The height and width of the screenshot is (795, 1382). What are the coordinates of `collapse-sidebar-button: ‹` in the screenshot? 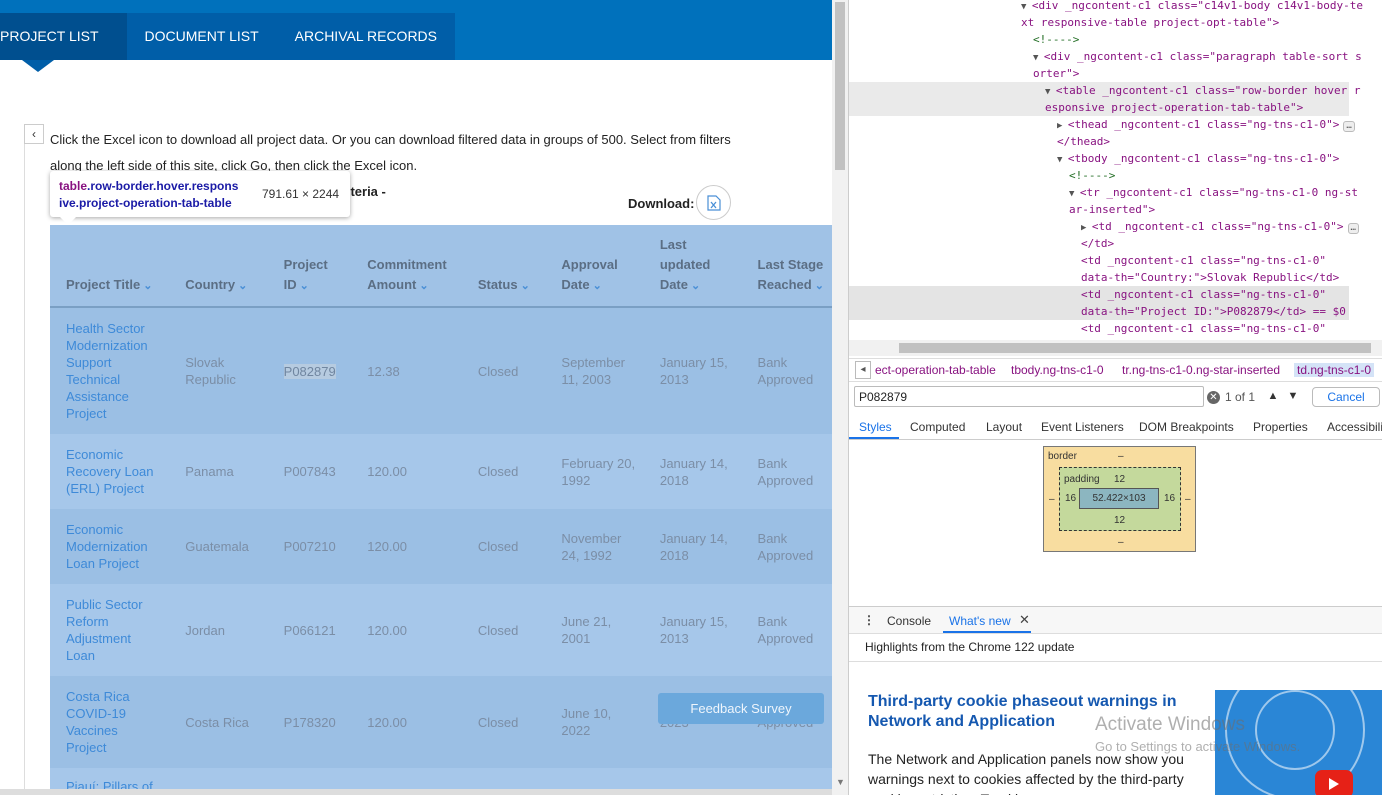 It's located at (34, 134).